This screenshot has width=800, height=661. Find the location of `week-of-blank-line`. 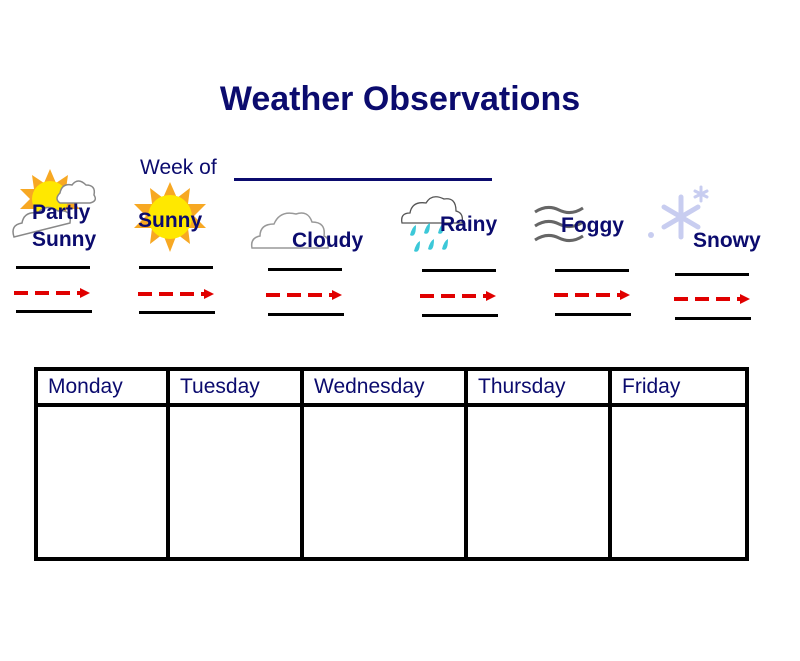

week-of-blank-line is located at coordinates (363, 179).